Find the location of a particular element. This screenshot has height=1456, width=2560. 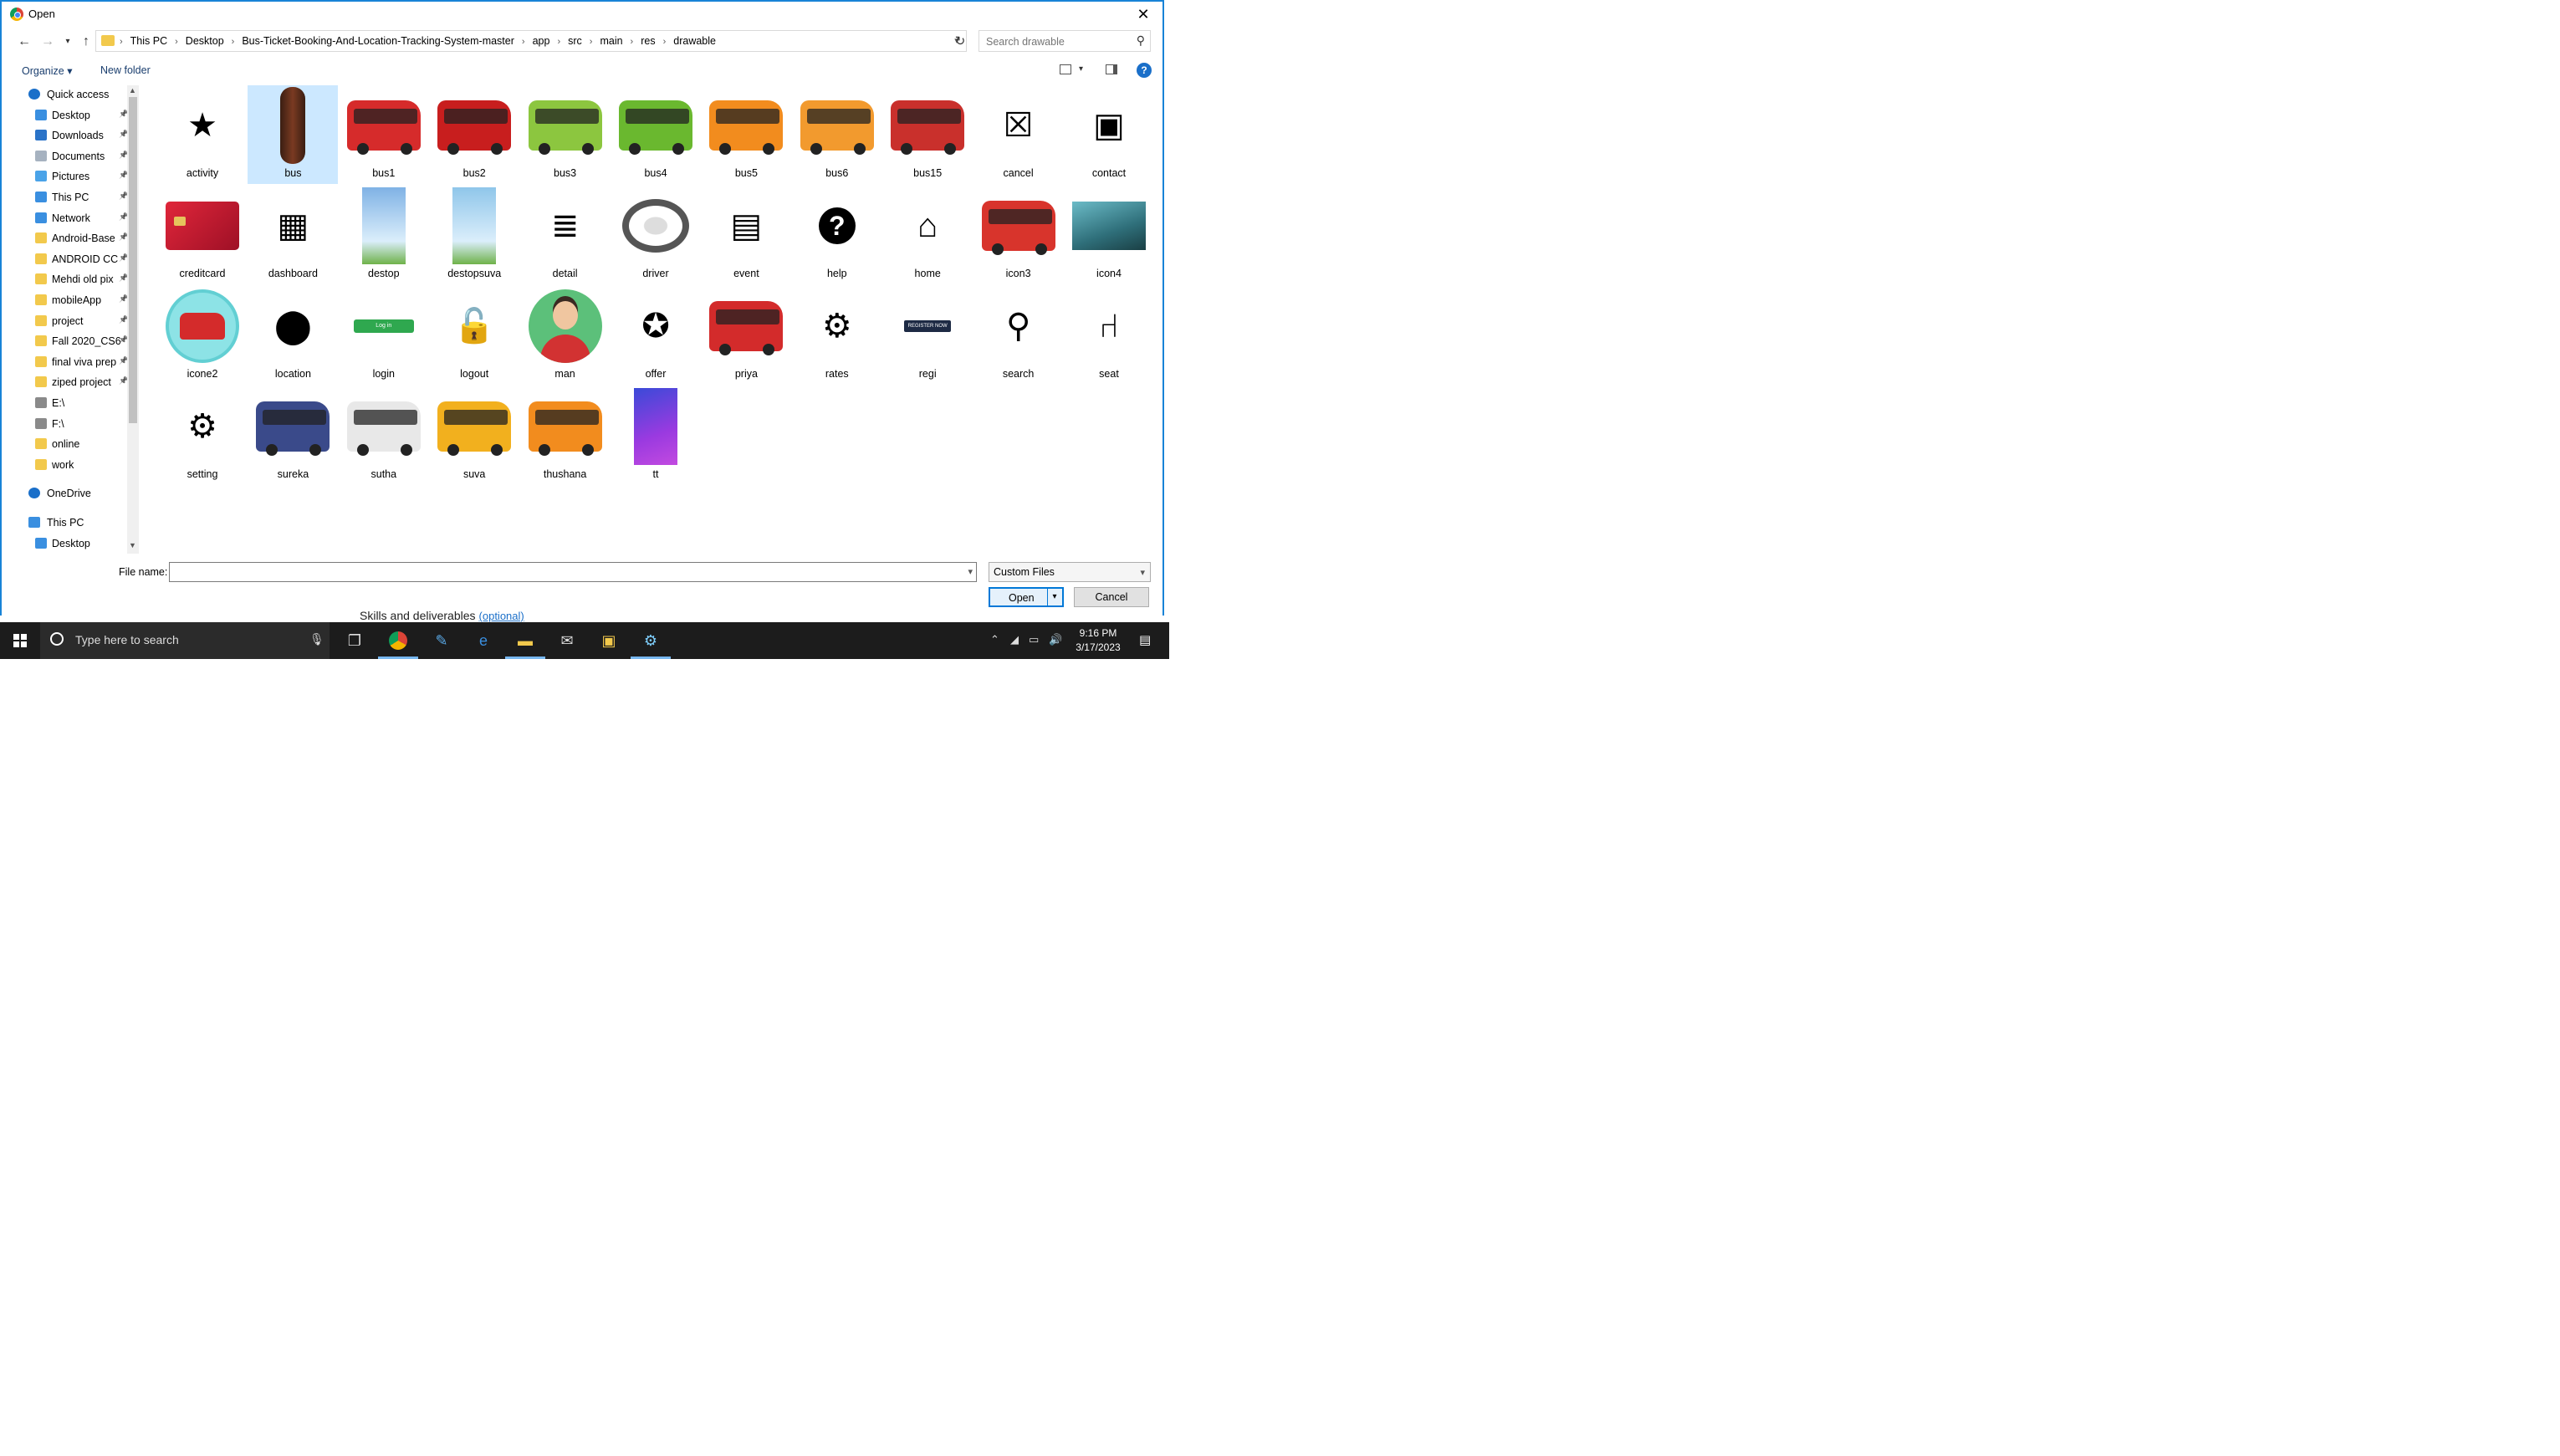

file-item: REGISTER NOW regi is located at coordinates (927, 335).